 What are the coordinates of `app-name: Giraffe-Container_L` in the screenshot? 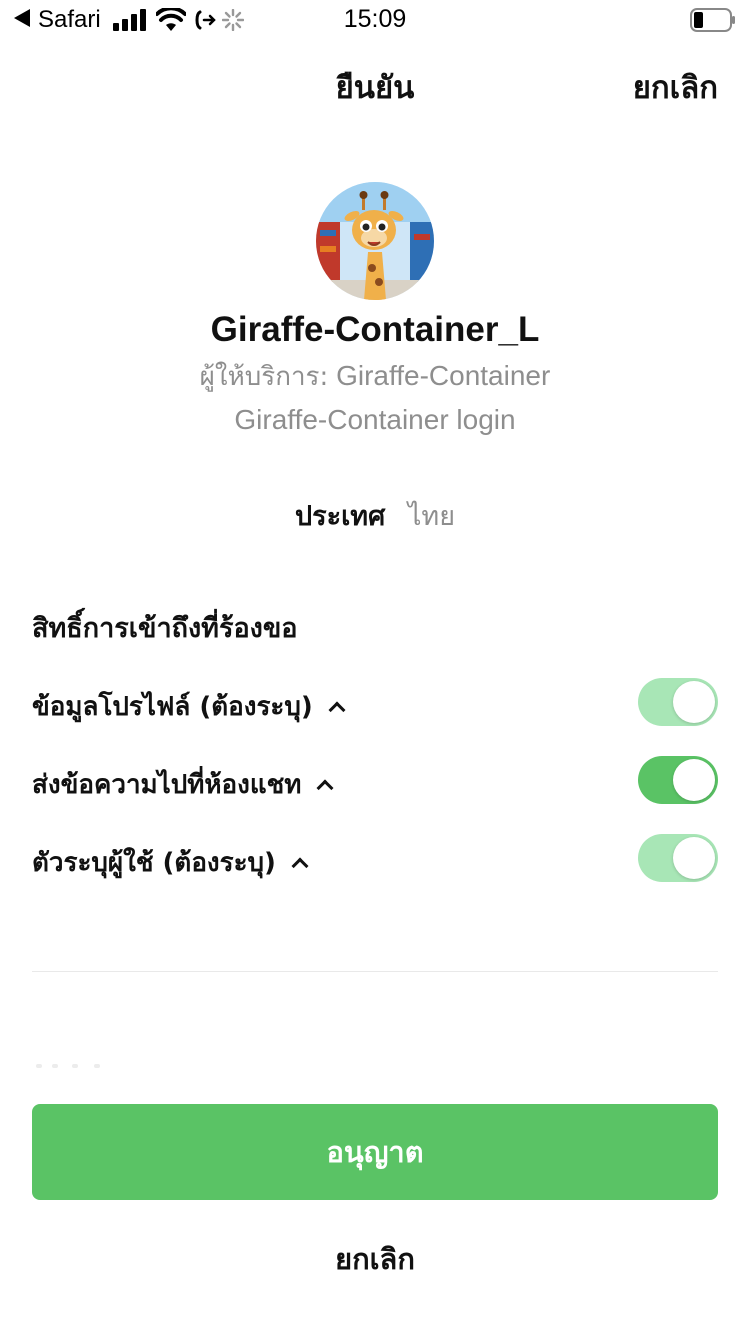 It's located at (375, 329).